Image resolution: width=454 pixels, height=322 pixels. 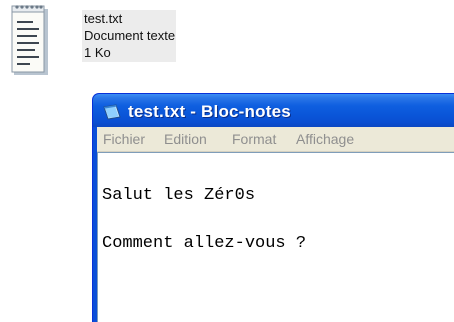 I want to click on file-type: Document texte, so click(x=130, y=35).